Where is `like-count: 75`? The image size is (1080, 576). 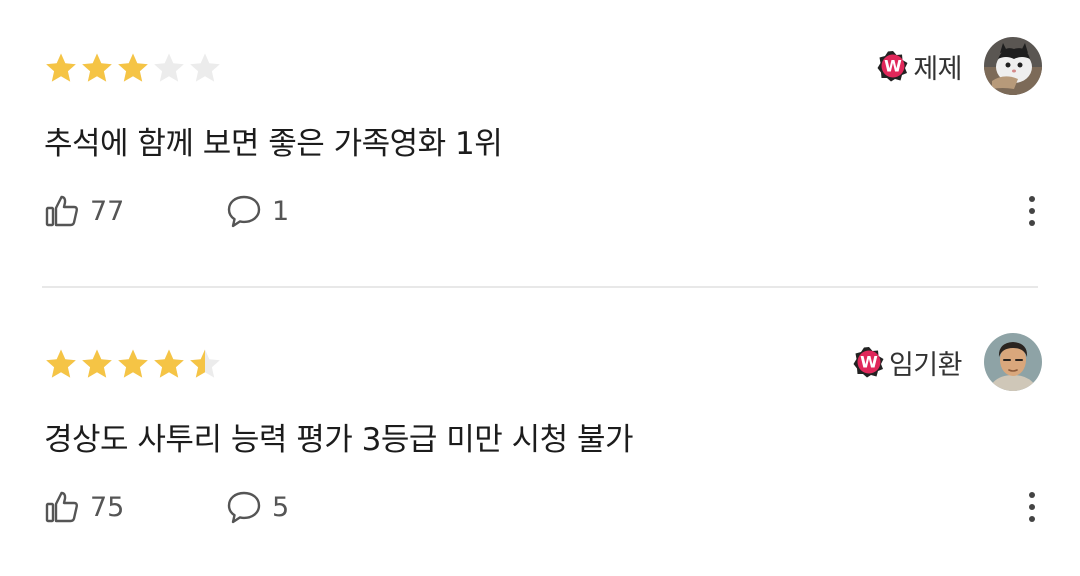 like-count: 75 is located at coordinates (107, 507).